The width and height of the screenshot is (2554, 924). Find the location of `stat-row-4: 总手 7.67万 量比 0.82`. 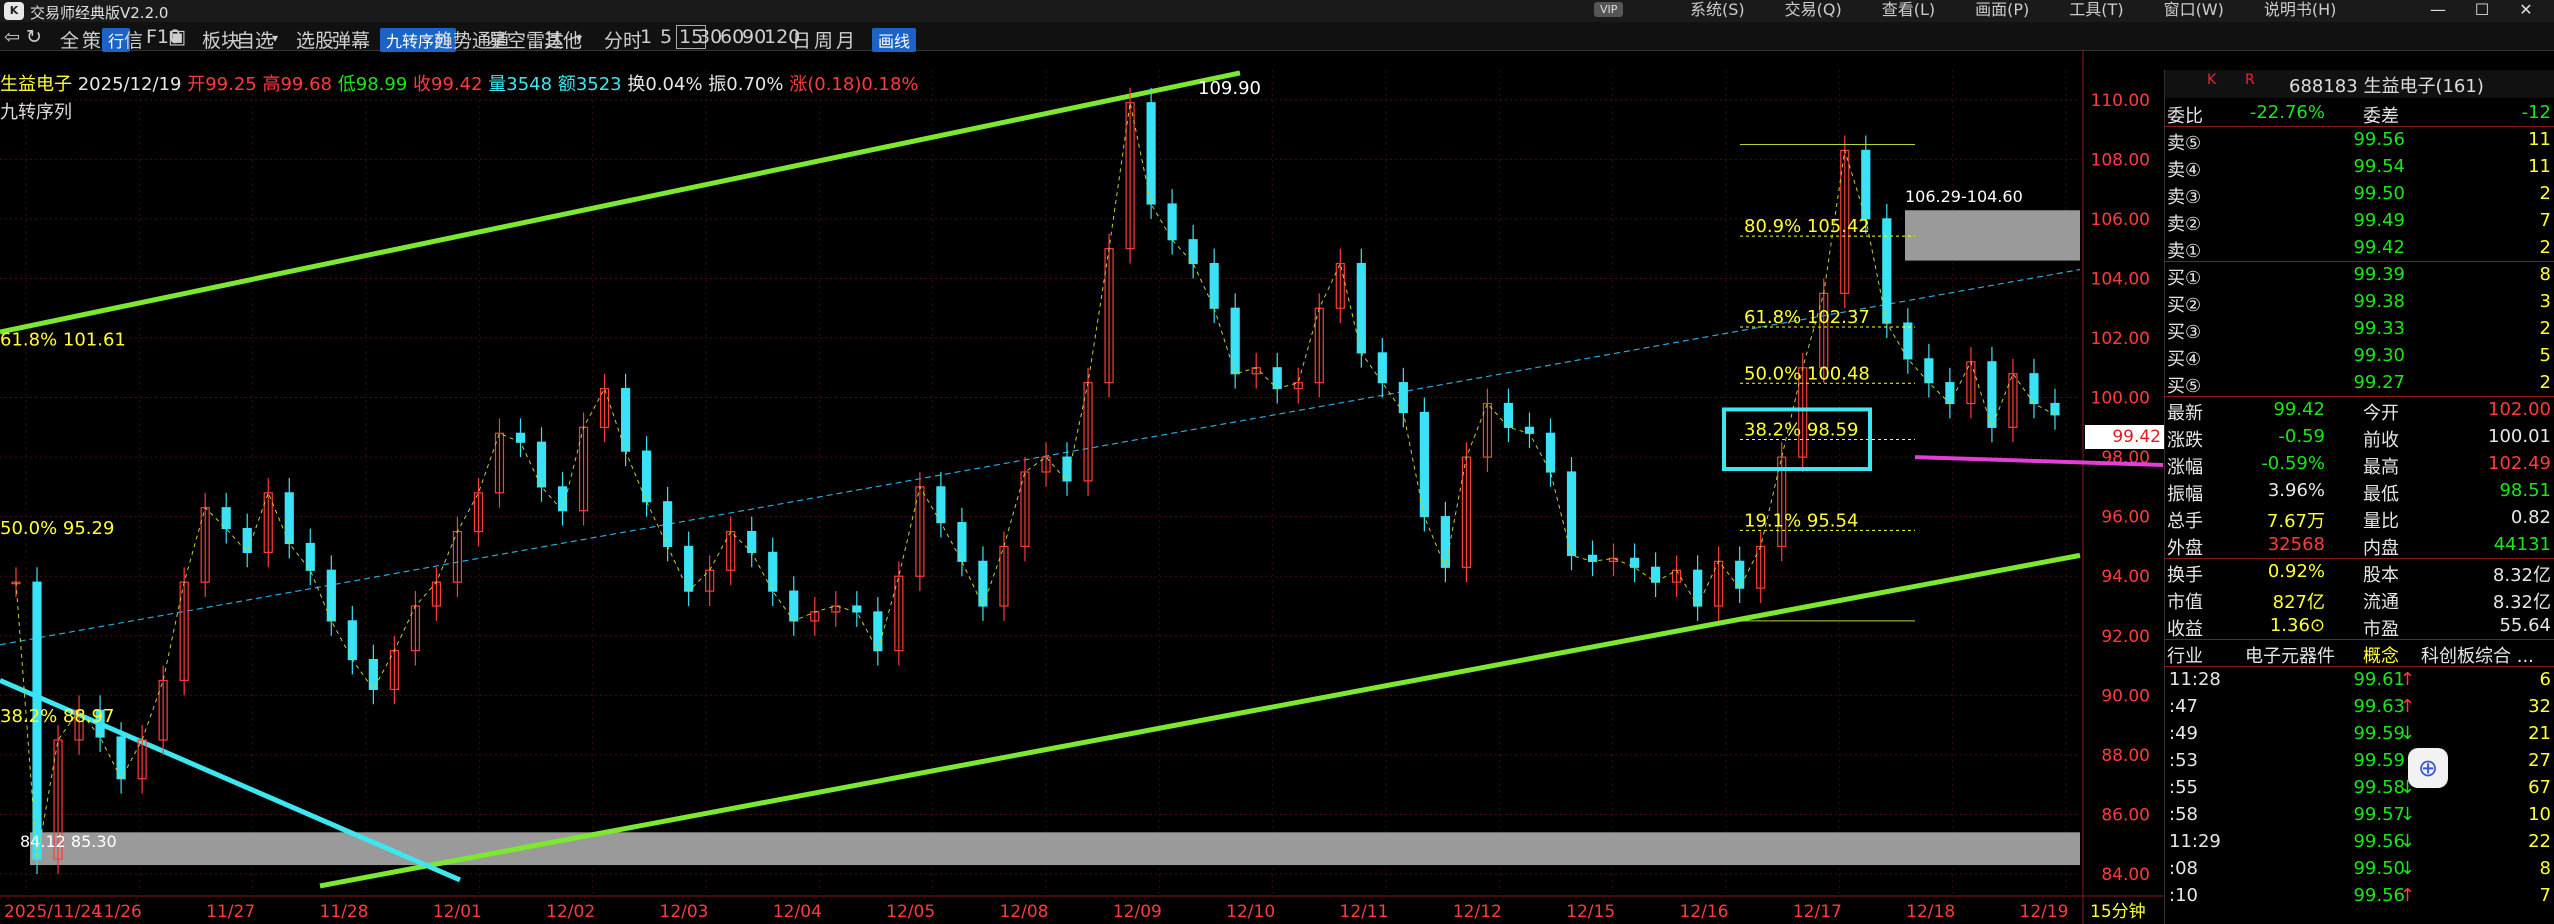

stat-row-4: 总手 7.67万 量比 0.82 is located at coordinates (2359, 518).